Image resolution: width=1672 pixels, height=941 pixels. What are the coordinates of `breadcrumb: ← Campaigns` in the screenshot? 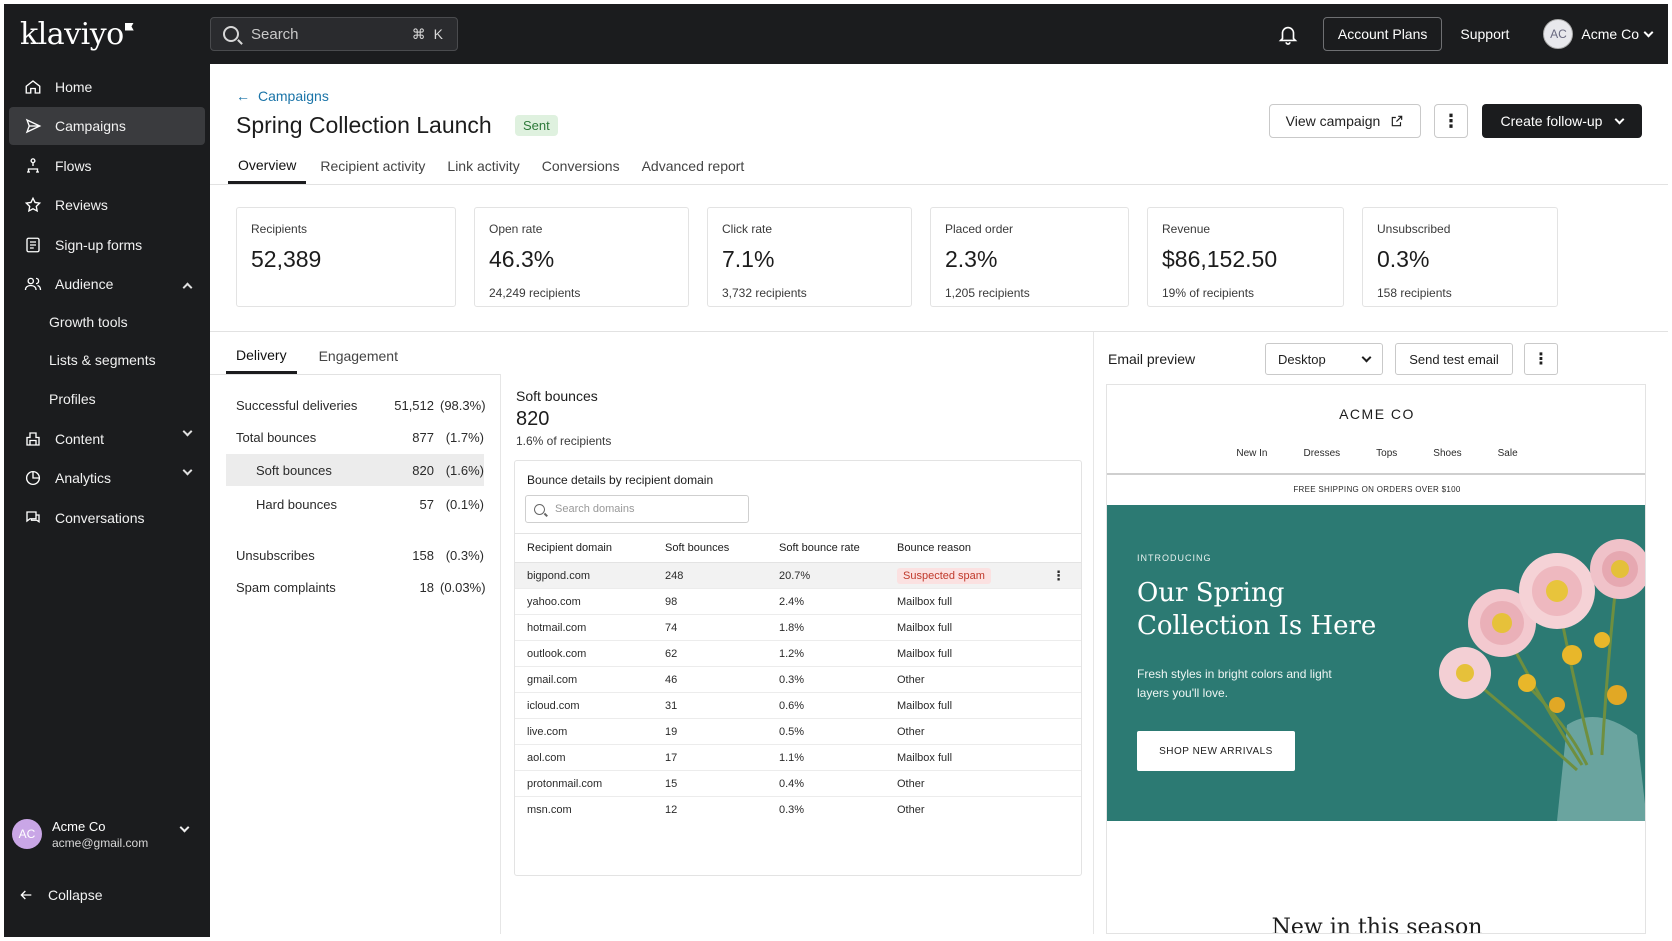 It's located at (282, 96).